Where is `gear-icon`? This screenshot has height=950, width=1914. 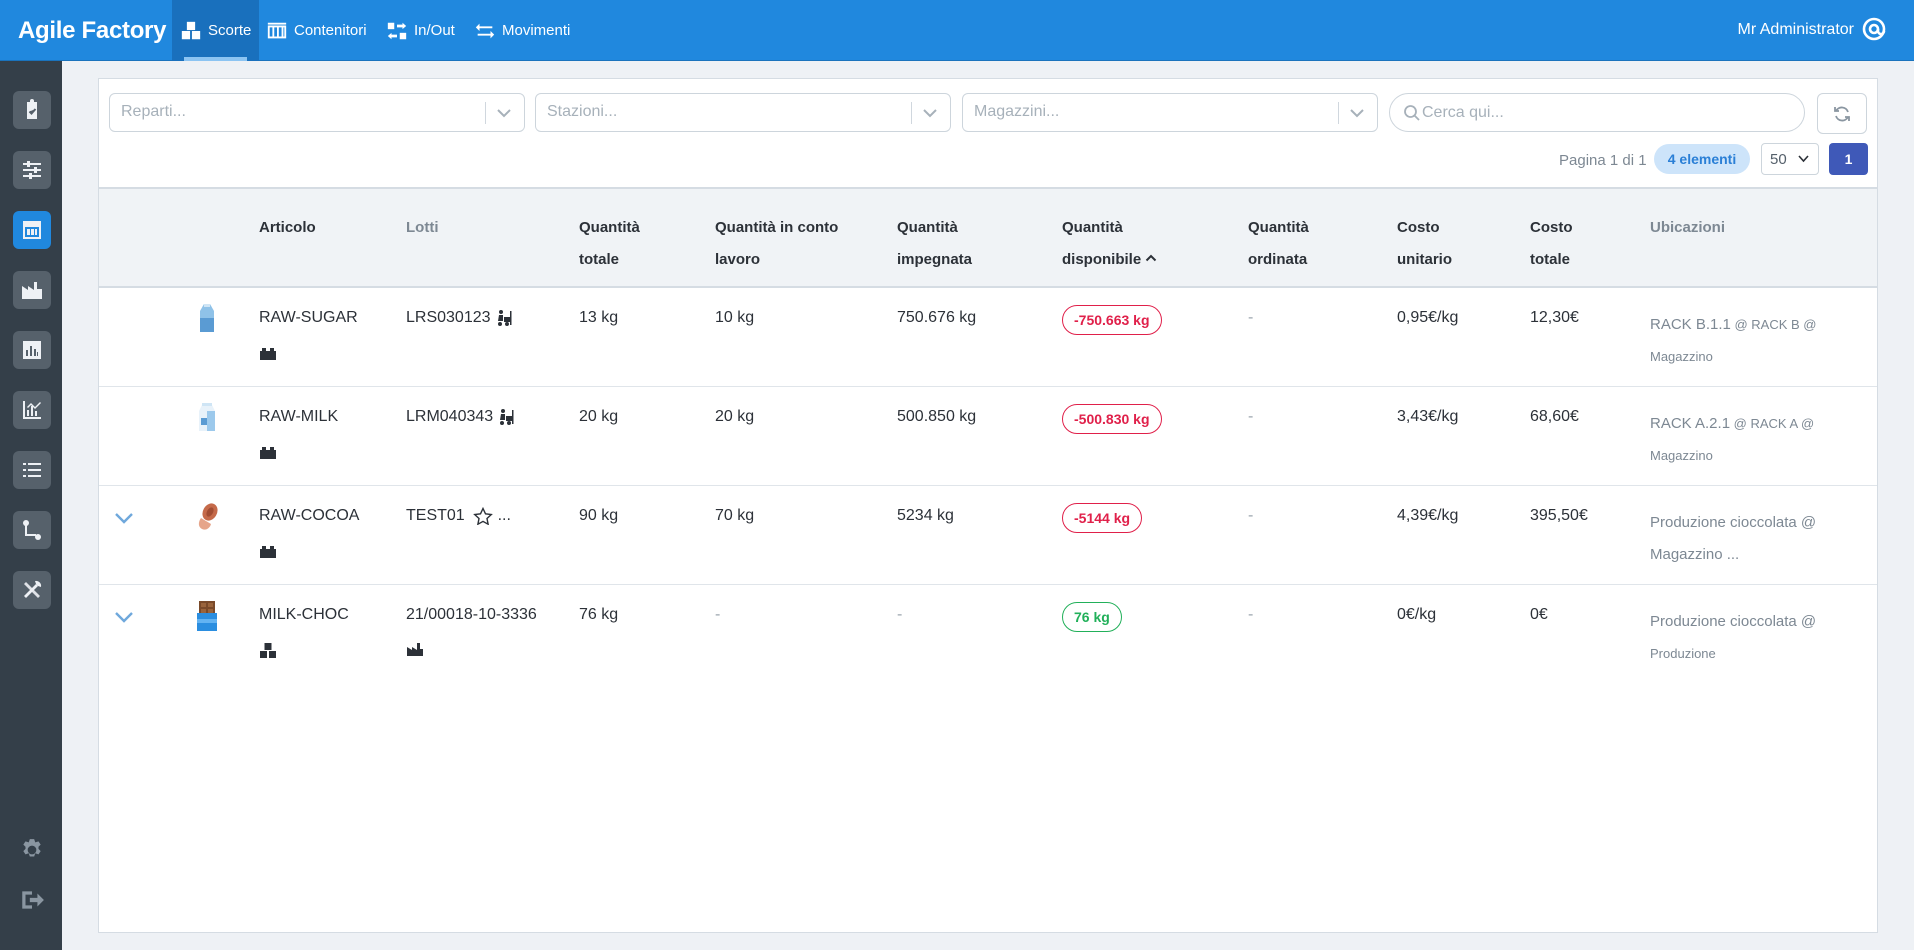
gear-icon is located at coordinates (32, 848).